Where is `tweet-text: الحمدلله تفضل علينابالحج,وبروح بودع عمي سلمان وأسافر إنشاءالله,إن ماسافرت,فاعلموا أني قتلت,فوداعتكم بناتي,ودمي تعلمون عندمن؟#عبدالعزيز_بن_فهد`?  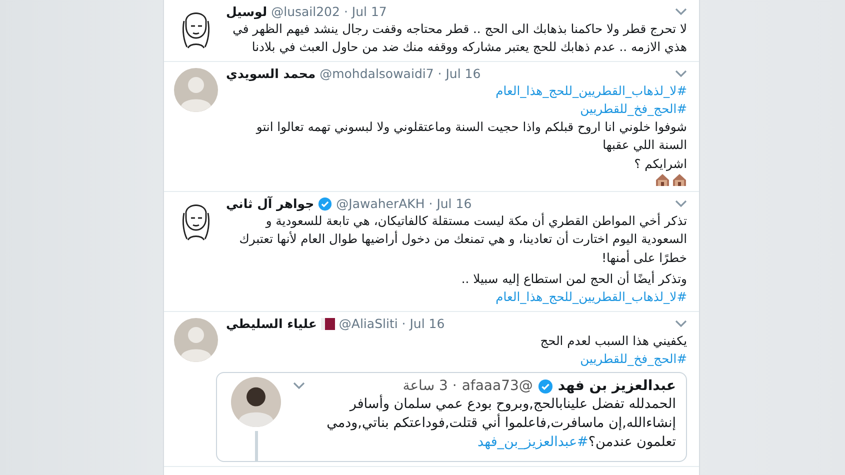 tweet-text: الحمدلله تفضل علينابالحج,وبروح بودع عمي سلمان وأسافر إنشاءالله,إن ماسافرت,فاعلموا أني قتلت,فوداعتكم بناتي,ودمي تعلمون عندمن؟#عبدالعزيز_بن_فهد is located at coordinates (501, 423).